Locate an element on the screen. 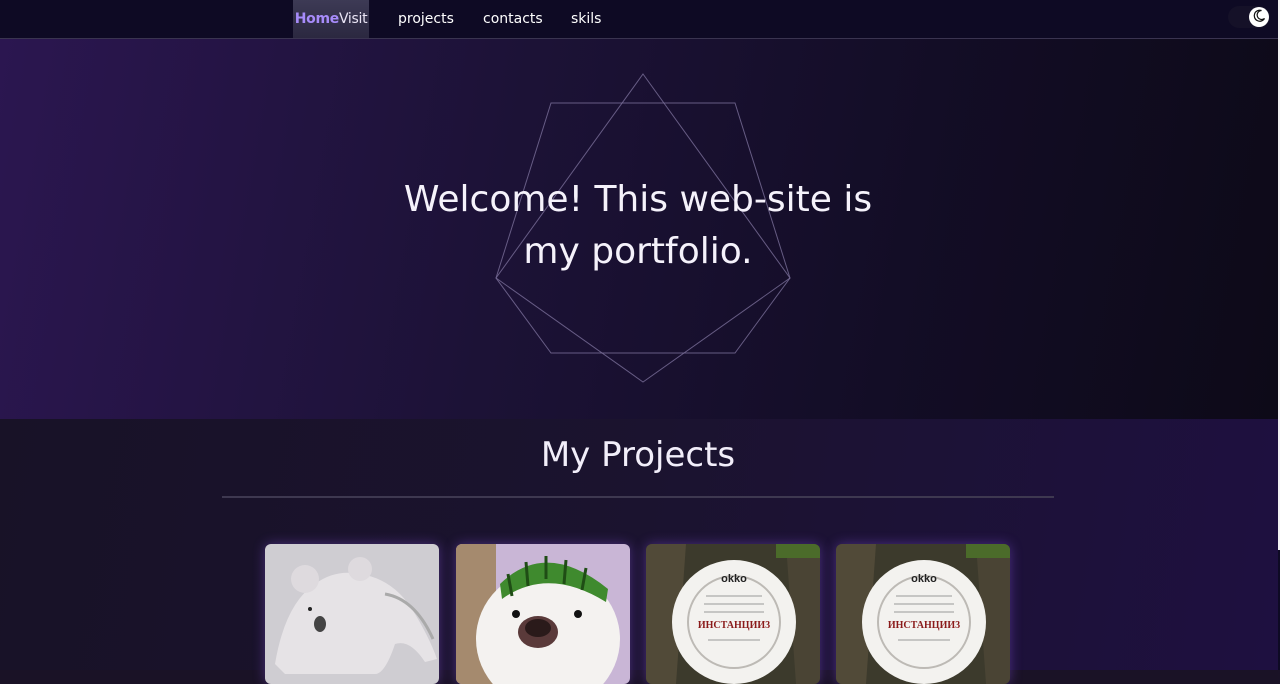 This screenshot has width=1280, height=684. brand-home-text: Home is located at coordinates (317, 19).